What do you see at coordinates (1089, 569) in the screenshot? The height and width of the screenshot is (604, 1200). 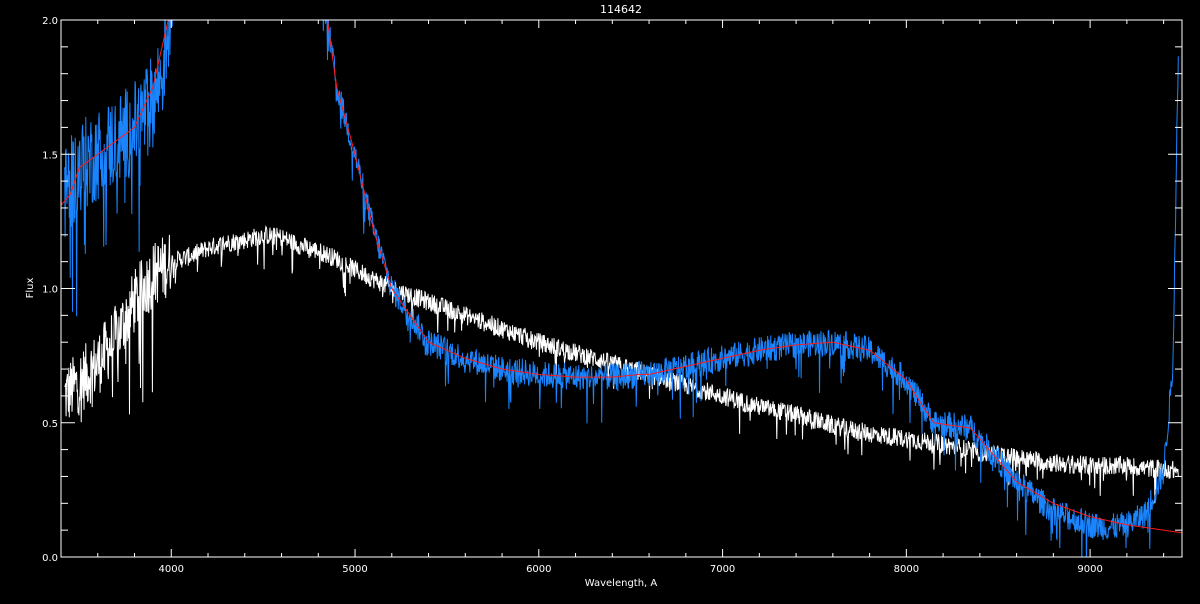 I see `x-tick-label: 9000` at bounding box center [1089, 569].